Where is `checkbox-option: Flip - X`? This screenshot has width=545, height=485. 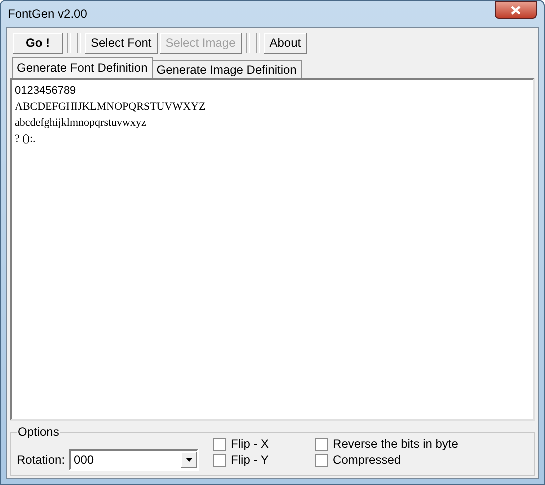
checkbox-option: Flip - X is located at coordinates (241, 444).